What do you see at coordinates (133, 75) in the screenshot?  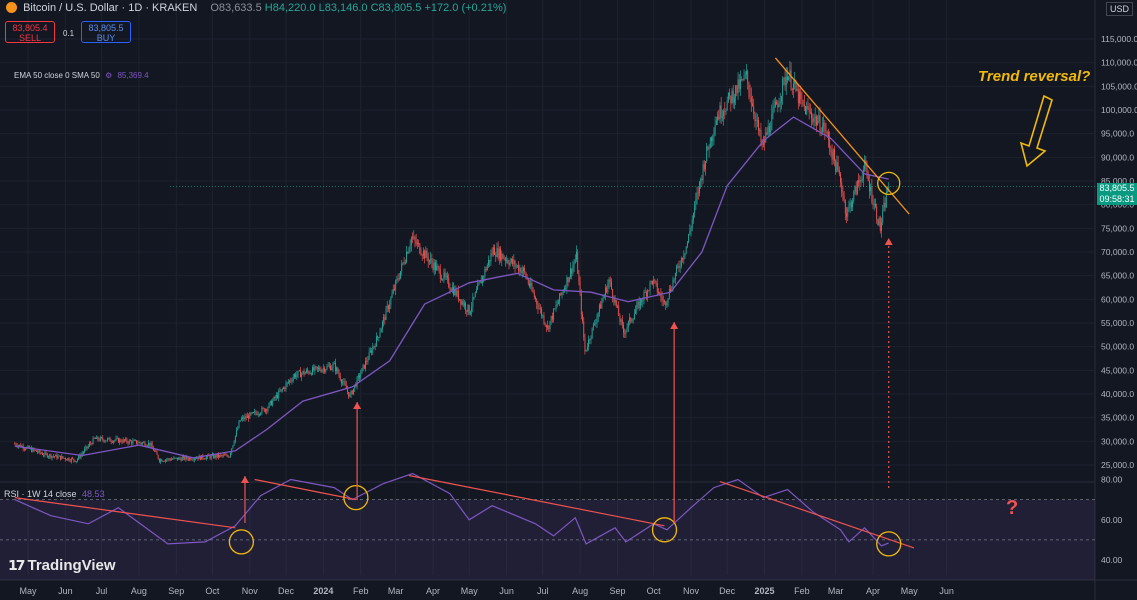 I see `ema-value: 85,369.4` at bounding box center [133, 75].